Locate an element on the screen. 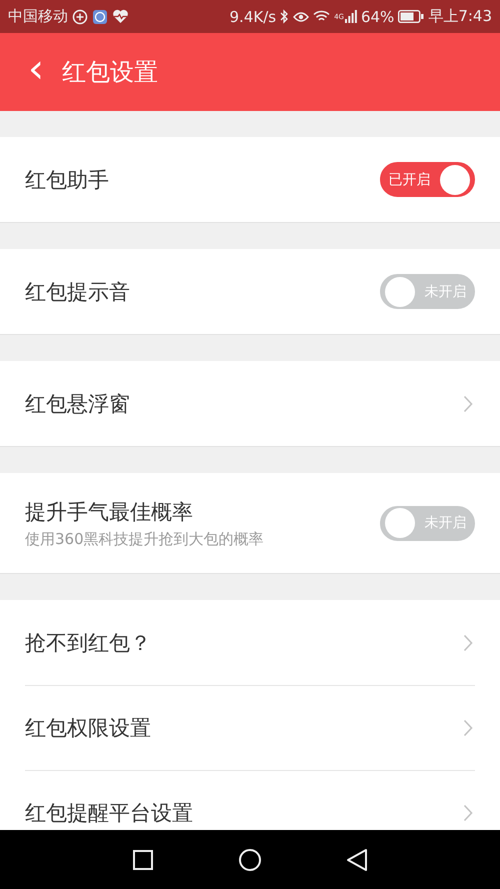 The height and width of the screenshot is (889, 500). battery-percent: 64% is located at coordinates (377, 17).